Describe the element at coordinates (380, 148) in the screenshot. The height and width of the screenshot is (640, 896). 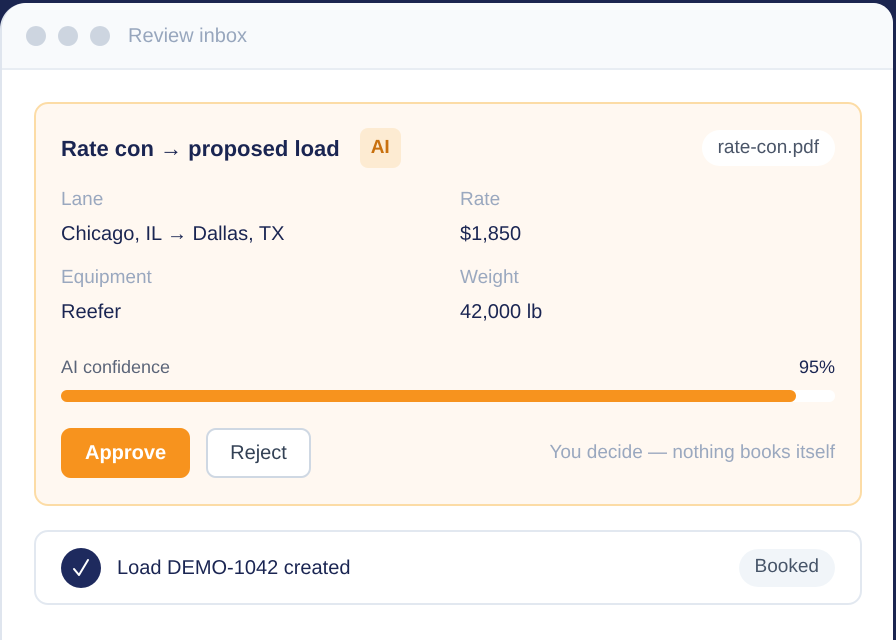
I see `ai-badge: AI` at that location.